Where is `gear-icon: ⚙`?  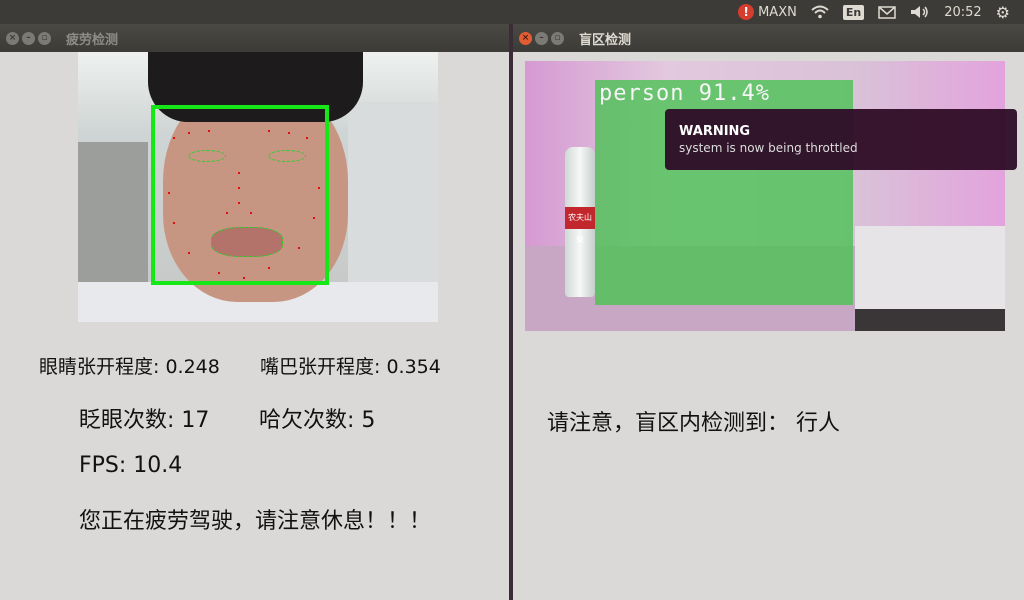
gear-icon: ⚙ is located at coordinates (1003, 12).